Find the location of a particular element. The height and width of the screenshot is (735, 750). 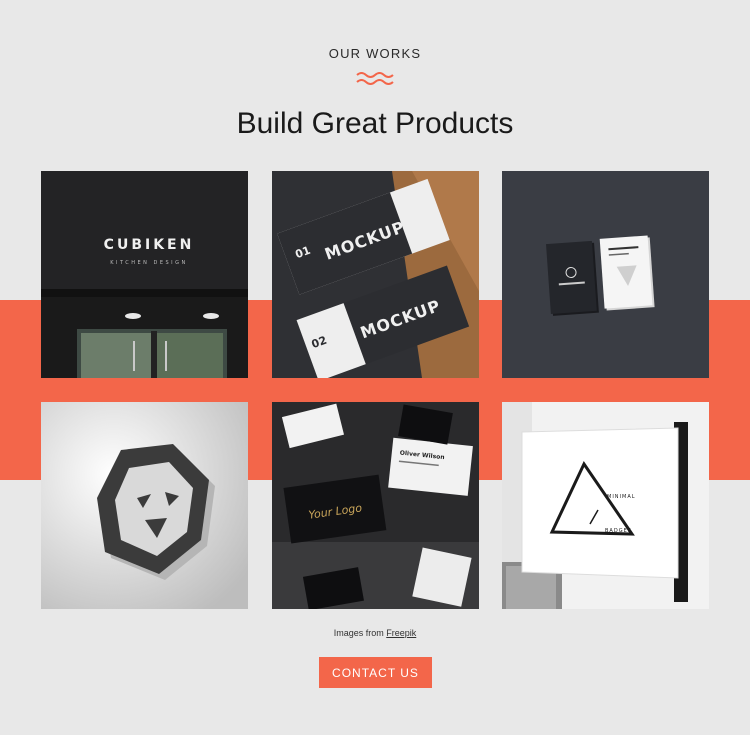

credit-prefix: Images from is located at coordinates (358, 633).